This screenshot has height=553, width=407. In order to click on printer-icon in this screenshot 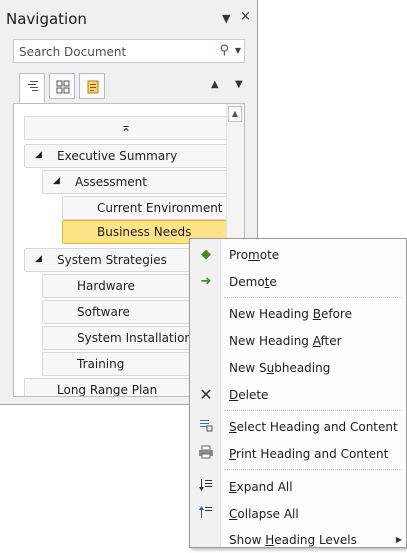, I will do `click(206, 454)`.